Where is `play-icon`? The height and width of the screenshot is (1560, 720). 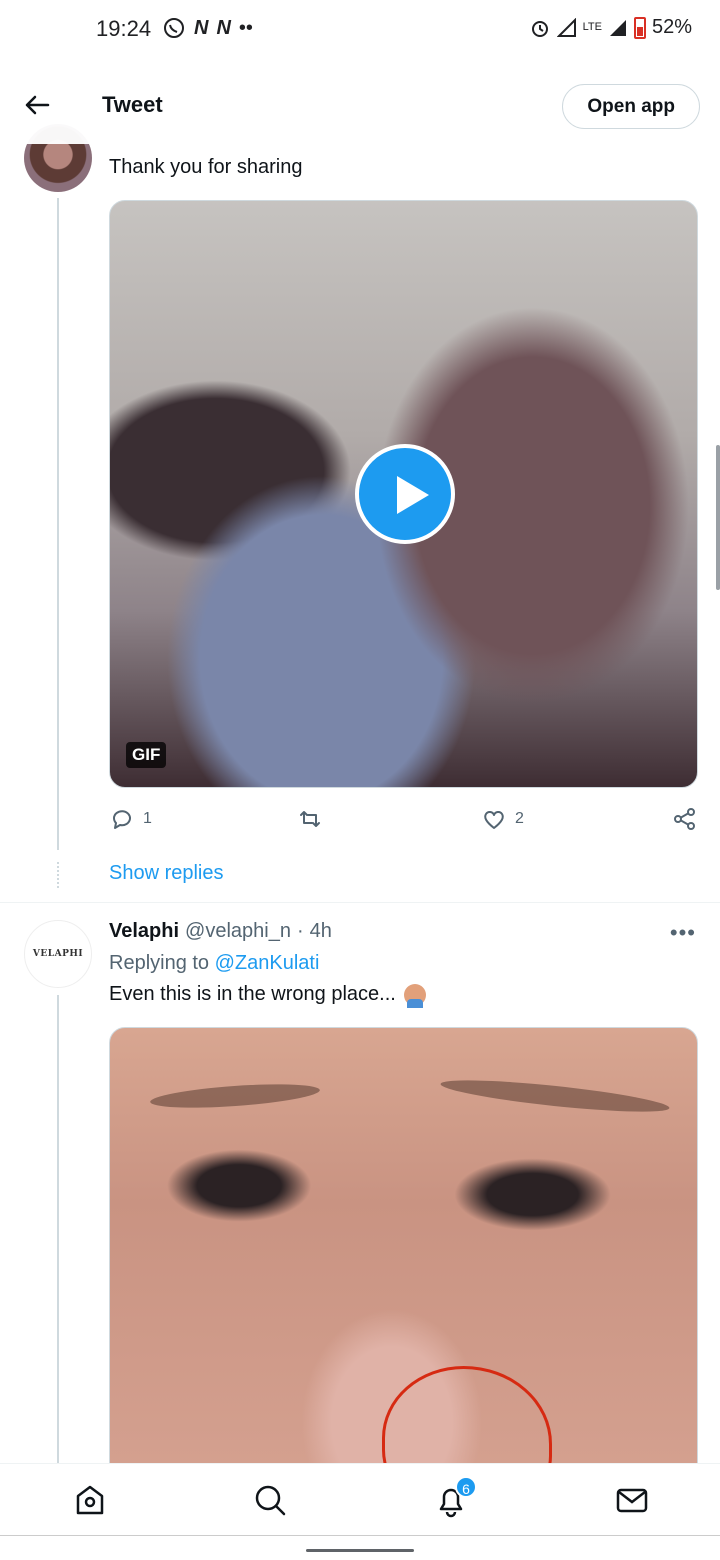 play-icon is located at coordinates (405, 494).